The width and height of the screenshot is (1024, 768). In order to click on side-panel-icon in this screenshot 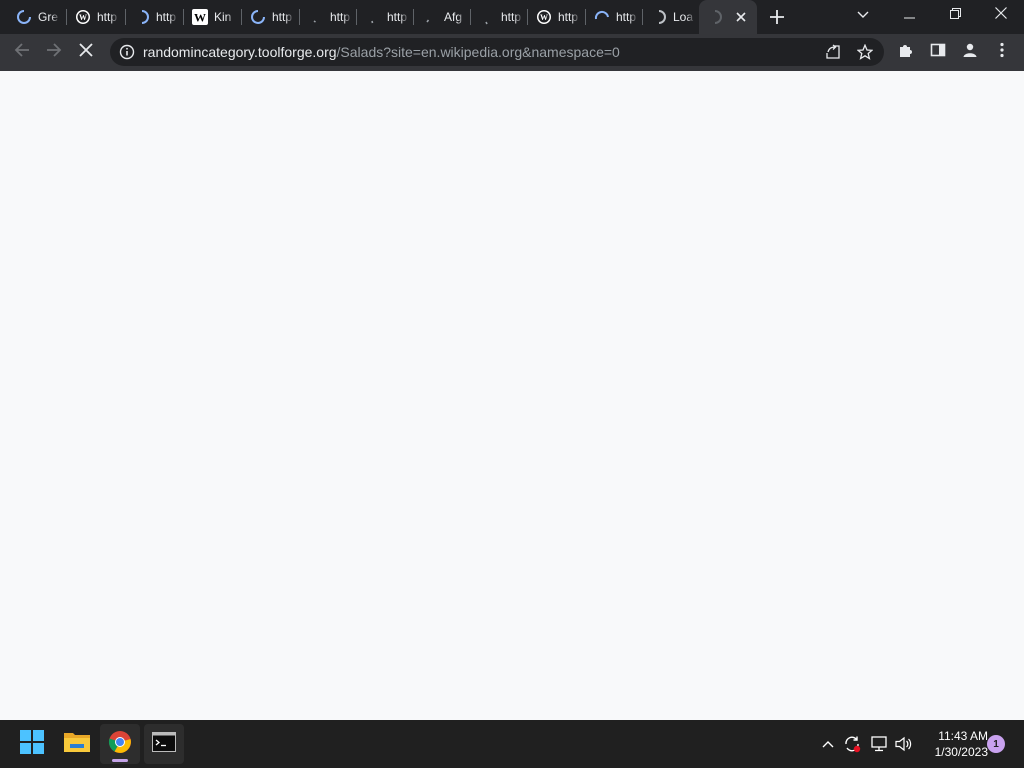, I will do `click(938, 52)`.